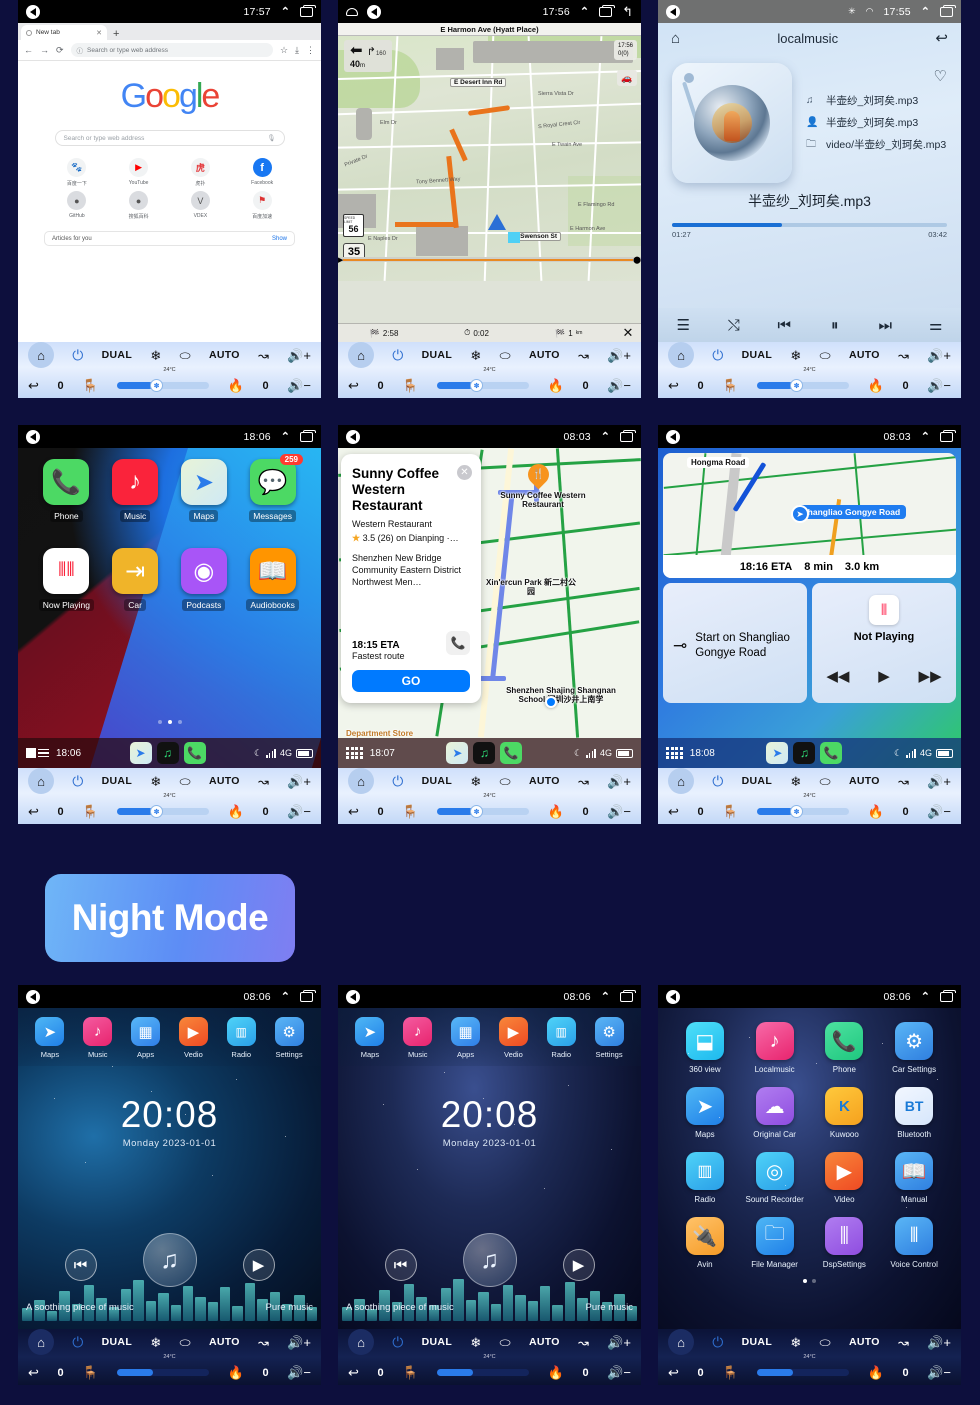  I want to click on play-icon: ▶, so click(884, 676).